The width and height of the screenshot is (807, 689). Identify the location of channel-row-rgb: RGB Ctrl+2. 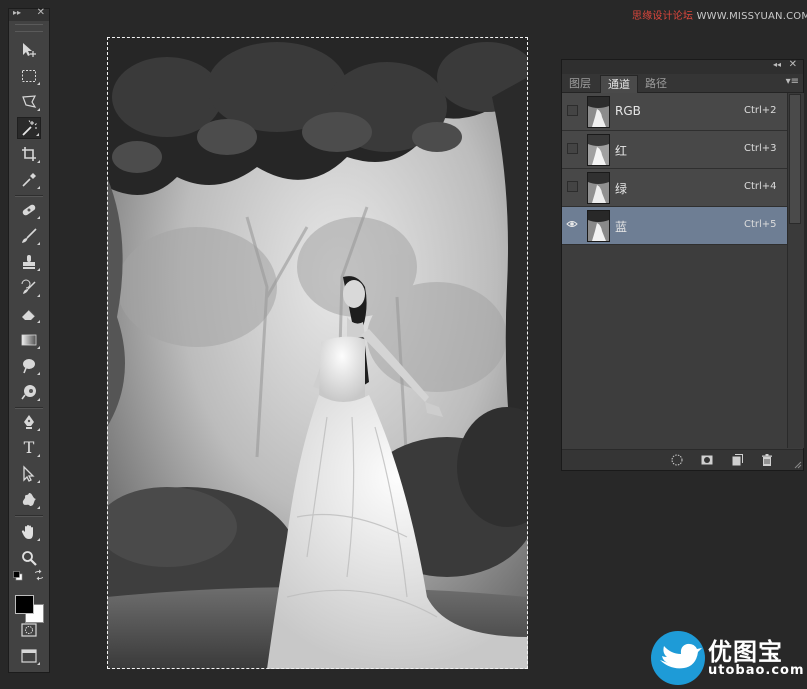
(674, 112).